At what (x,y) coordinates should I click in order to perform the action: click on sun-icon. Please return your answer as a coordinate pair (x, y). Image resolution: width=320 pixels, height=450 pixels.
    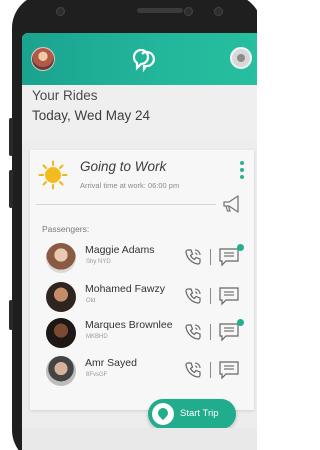
    Looking at the image, I should click on (53, 175).